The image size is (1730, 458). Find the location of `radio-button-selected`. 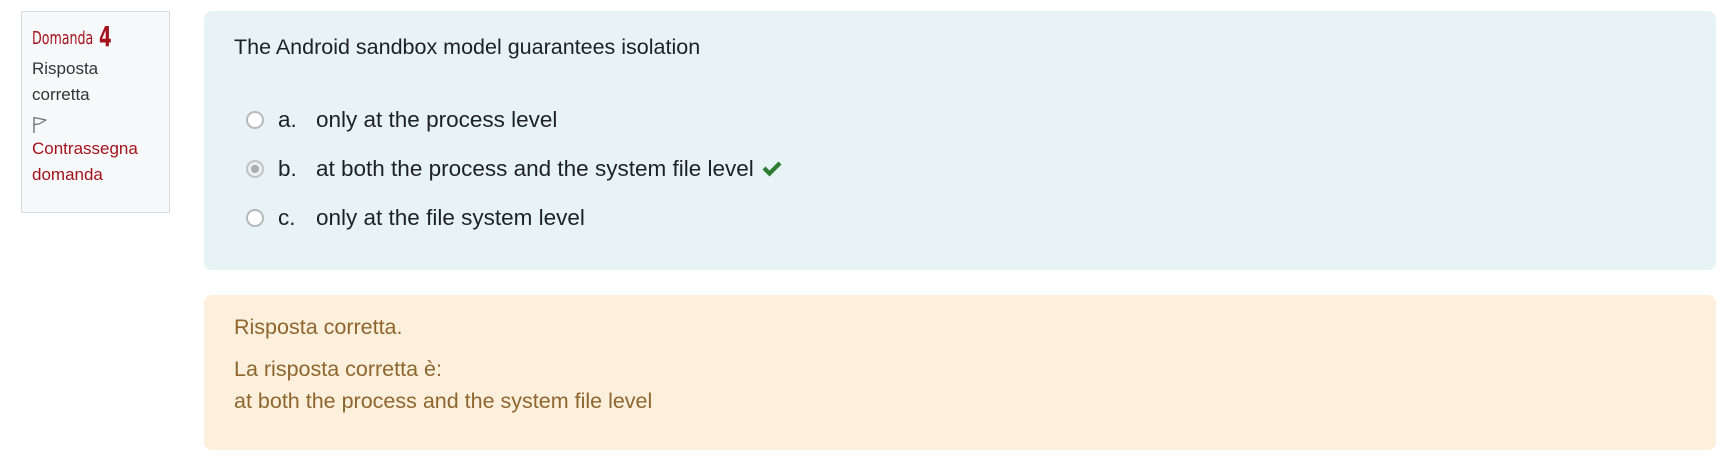

radio-button-selected is located at coordinates (255, 168).